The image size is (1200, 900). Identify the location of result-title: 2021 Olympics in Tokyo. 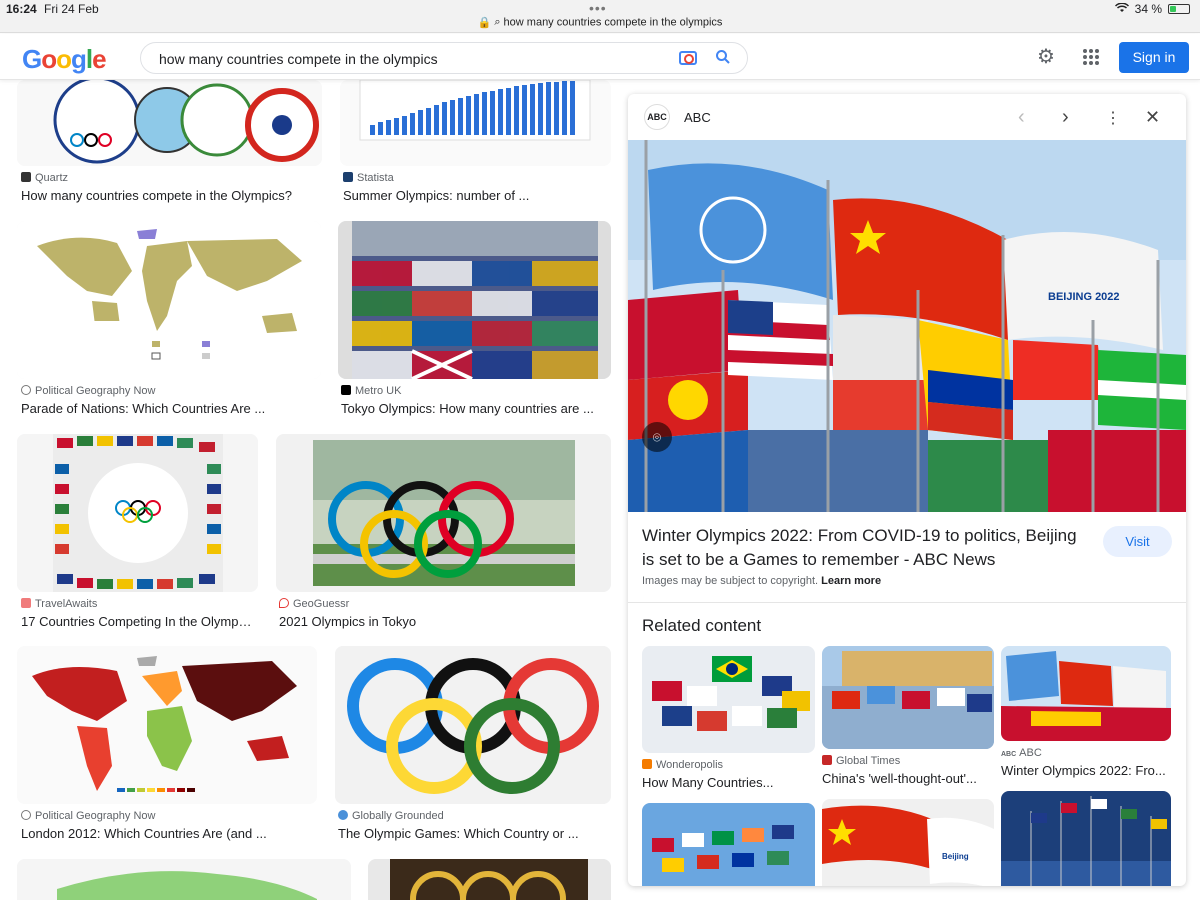
(444, 621).